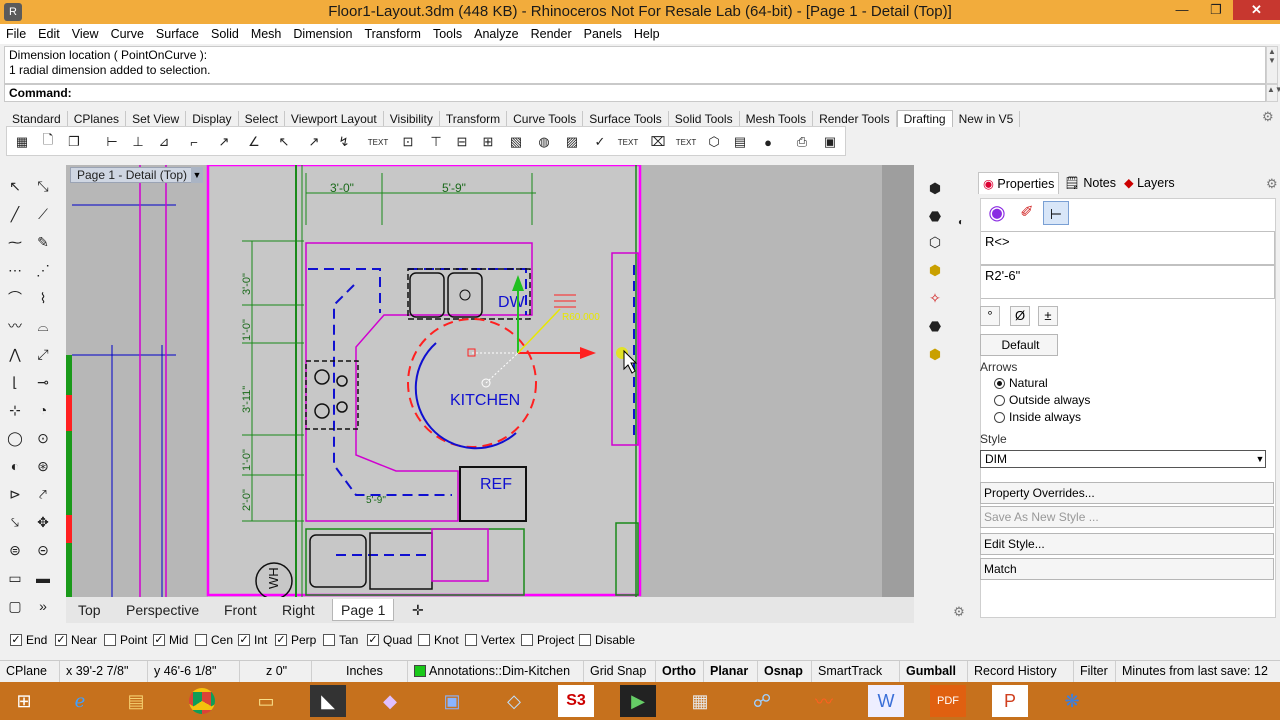 The height and width of the screenshot is (720, 1280). I want to click on osnap-knot: Knot, so click(438, 640).